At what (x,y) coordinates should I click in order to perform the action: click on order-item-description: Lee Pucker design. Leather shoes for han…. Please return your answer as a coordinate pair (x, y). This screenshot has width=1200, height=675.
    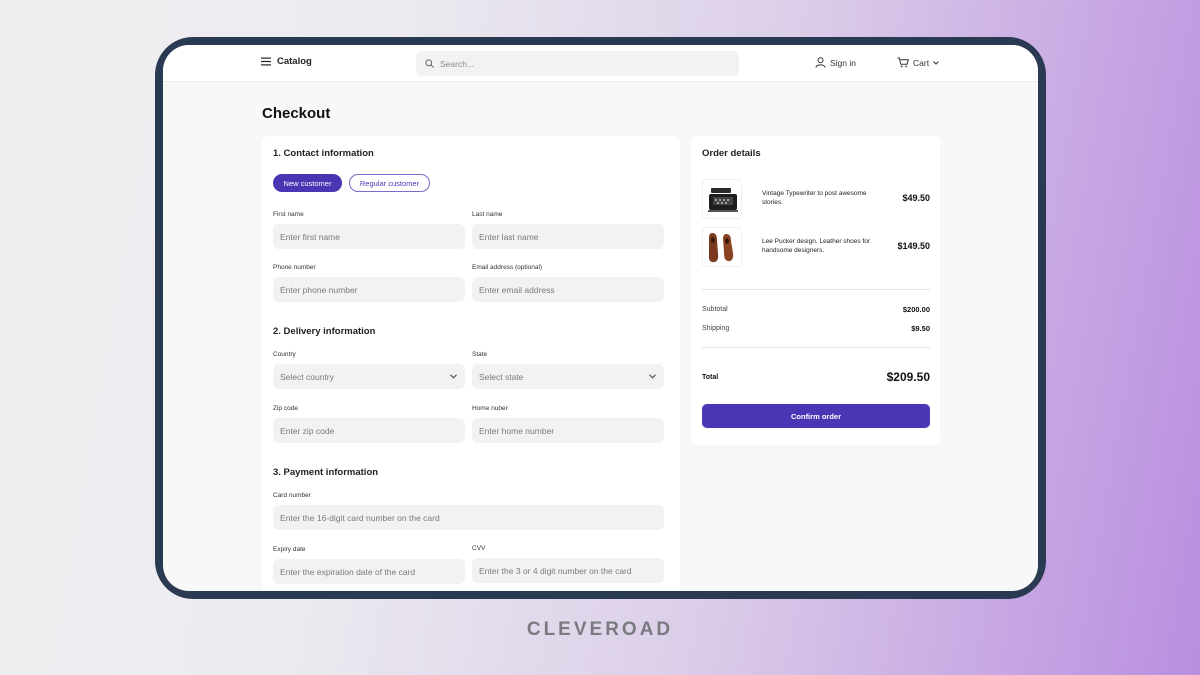
    Looking at the image, I should click on (816, 246).